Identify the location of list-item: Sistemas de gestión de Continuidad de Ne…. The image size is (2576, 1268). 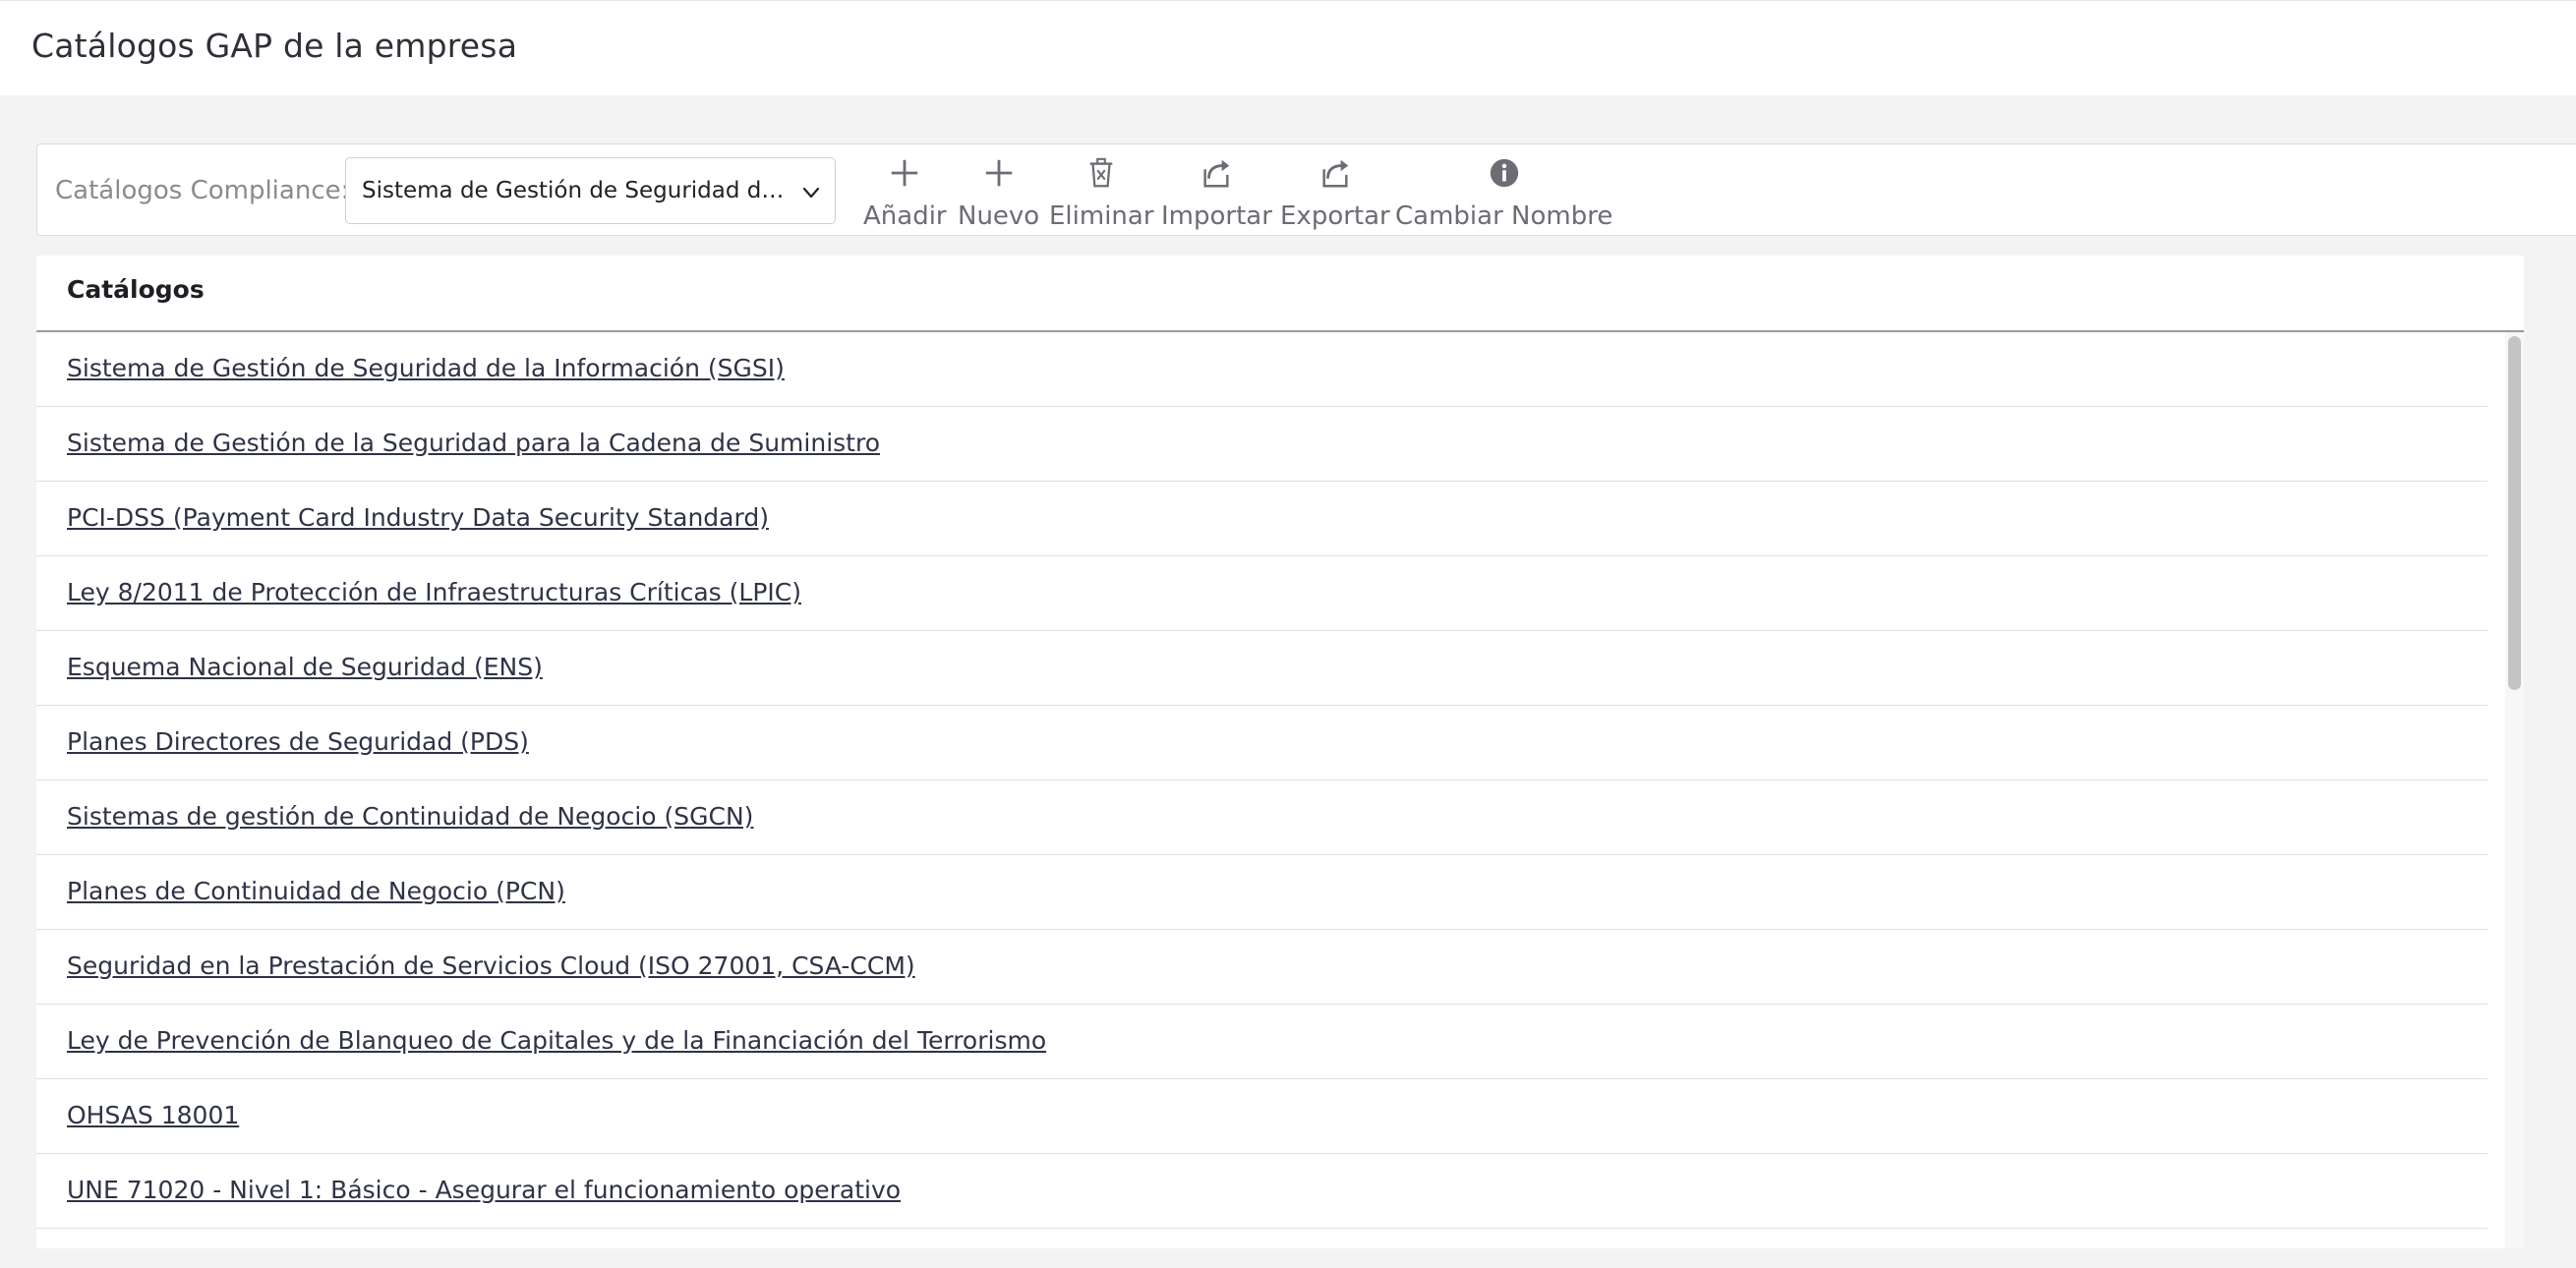
(1262, 817).